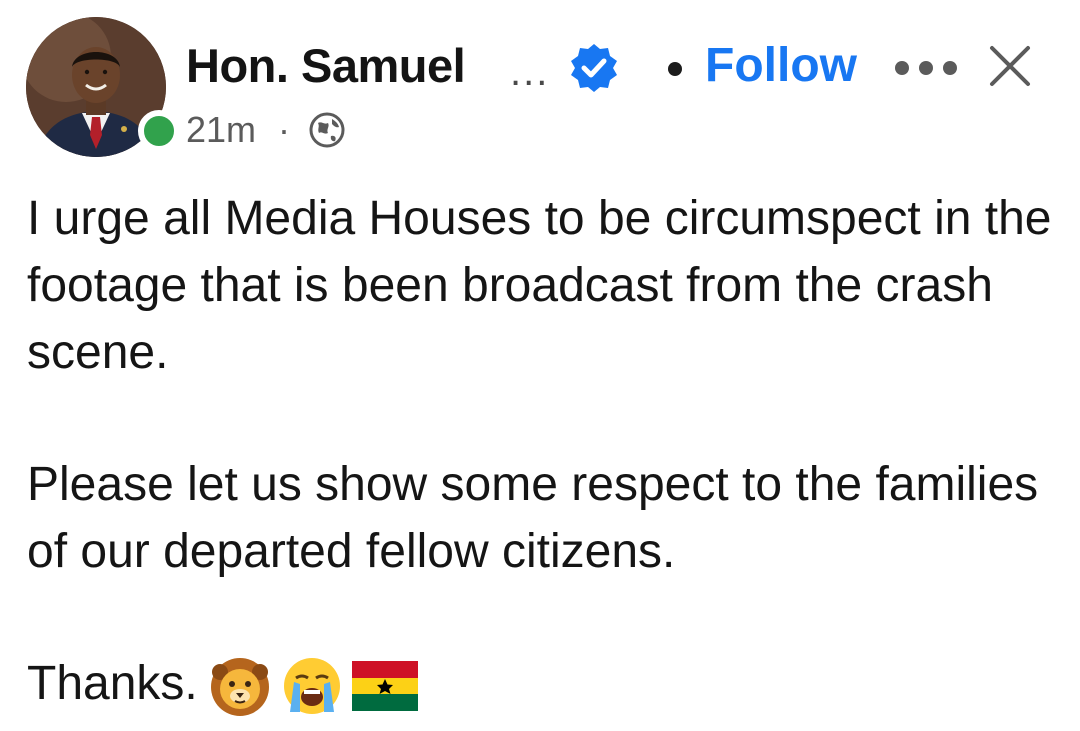 The image size is (1080, 731). Describe the element at coordinates (239, 687) in the screenshot. I see `lion-face-emoji` at that location.